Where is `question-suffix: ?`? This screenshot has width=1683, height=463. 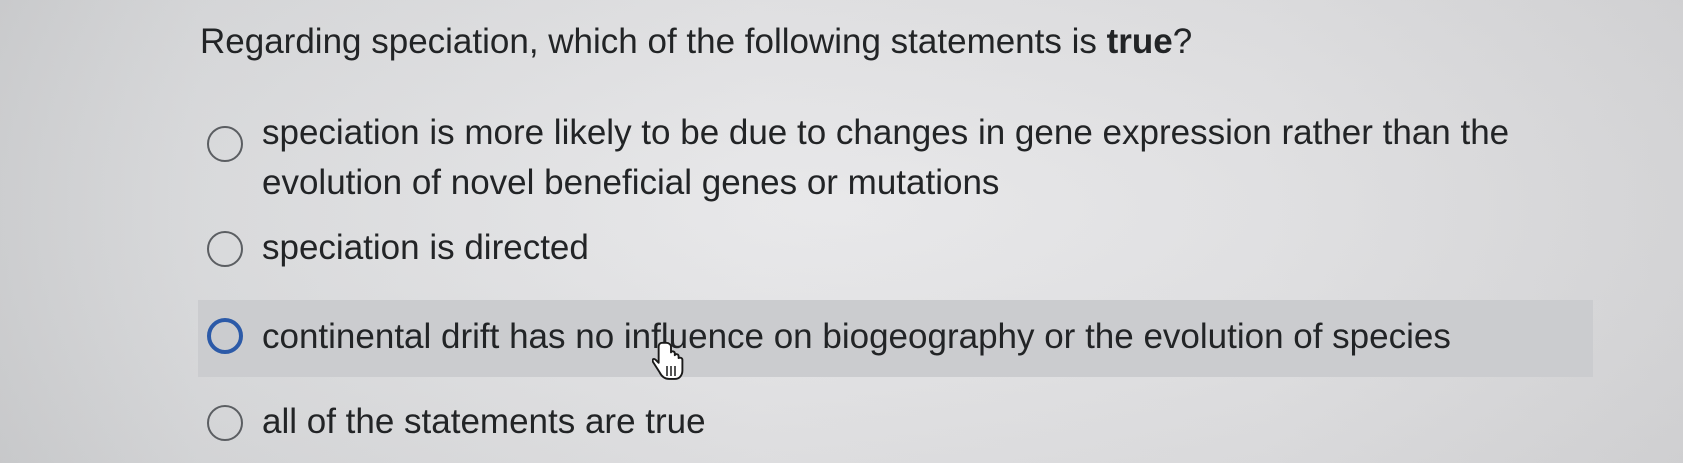 question-suffix: ? is located at coordinates (1182, 41).